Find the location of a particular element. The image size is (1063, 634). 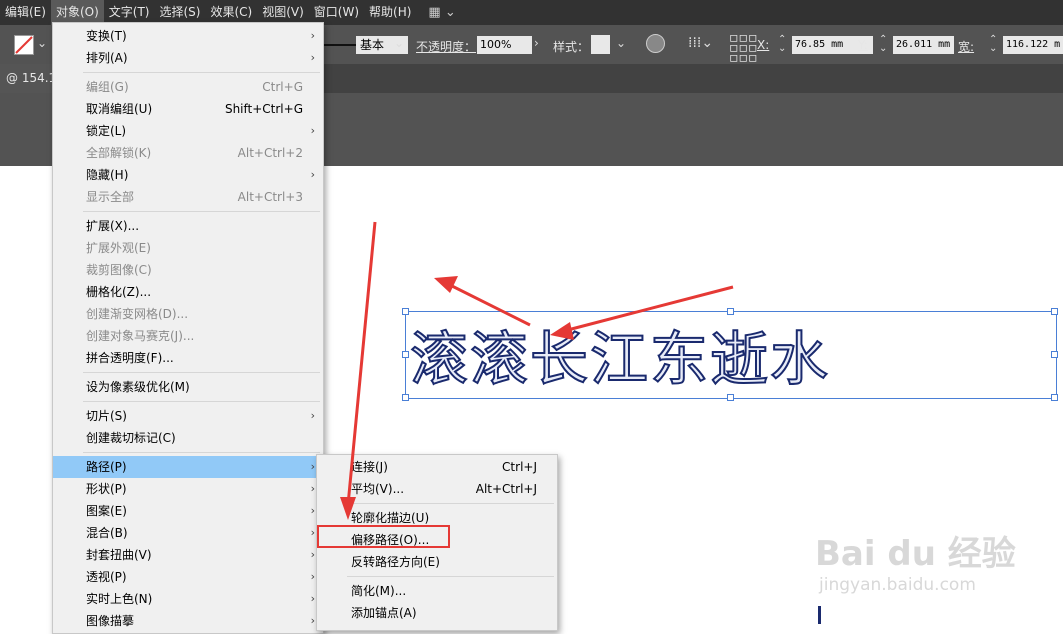

object-menu-item: 路径(P) › is located at coordinates (188, 467).